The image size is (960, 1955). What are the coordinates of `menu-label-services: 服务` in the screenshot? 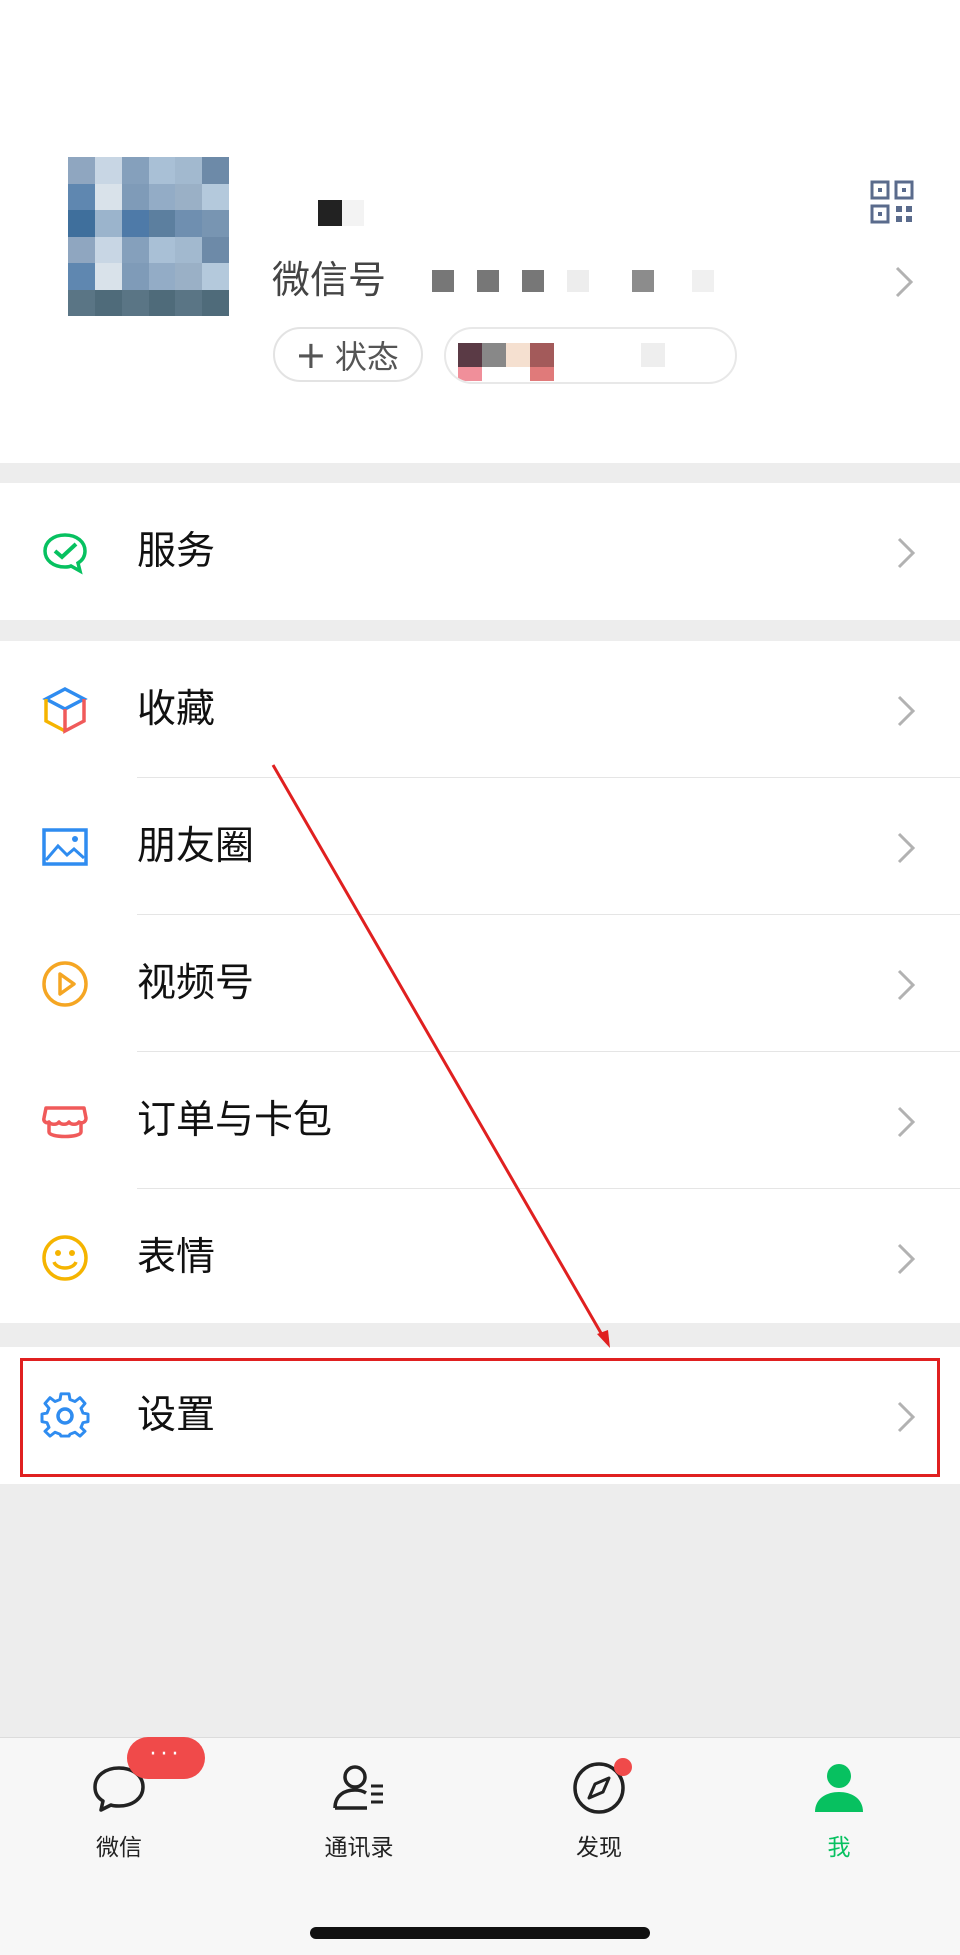 It's located at (176, 551).